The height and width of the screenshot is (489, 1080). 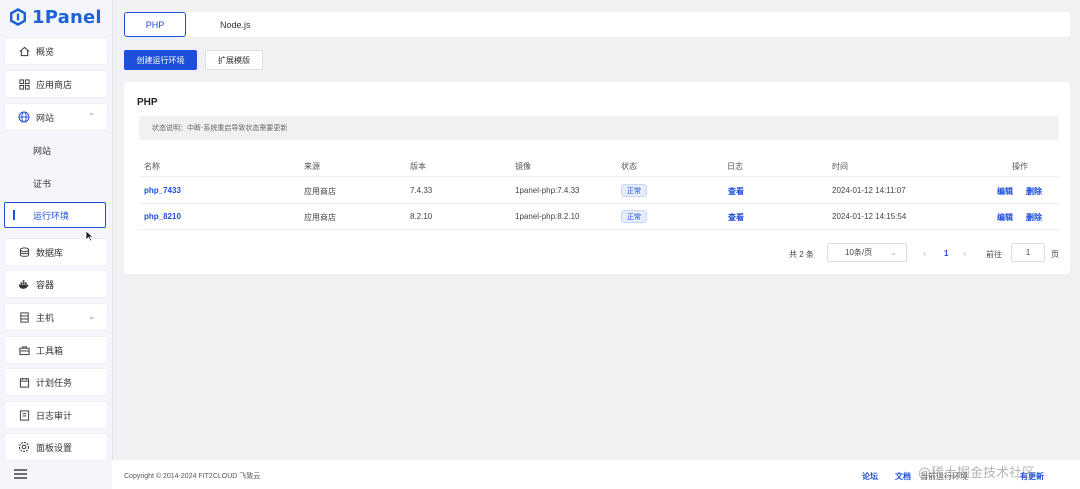 What do you see at coordinates (162, 216) in the screenshot?
I see `runtime-name-link: php_8210` at bounding box center [162, 216].